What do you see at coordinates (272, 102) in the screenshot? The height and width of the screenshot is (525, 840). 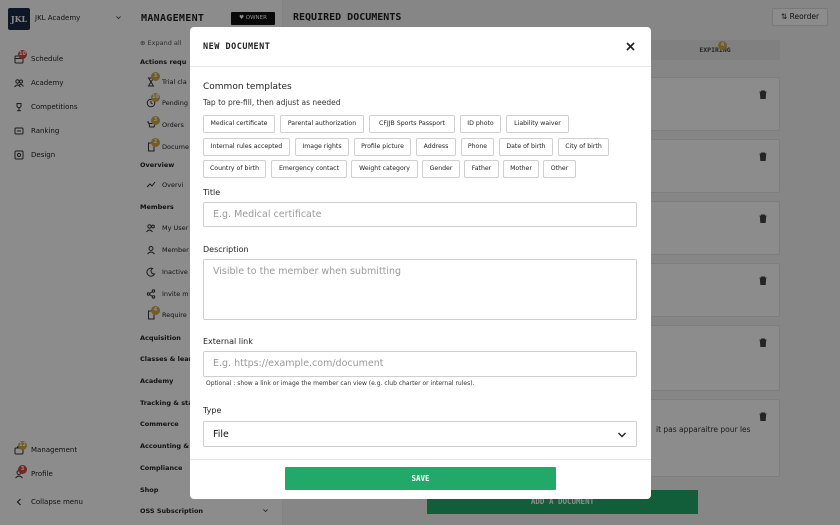 I see `templates-hint: Tap to pre-fill, then adjust as needed` at bounding box center [272, 102].